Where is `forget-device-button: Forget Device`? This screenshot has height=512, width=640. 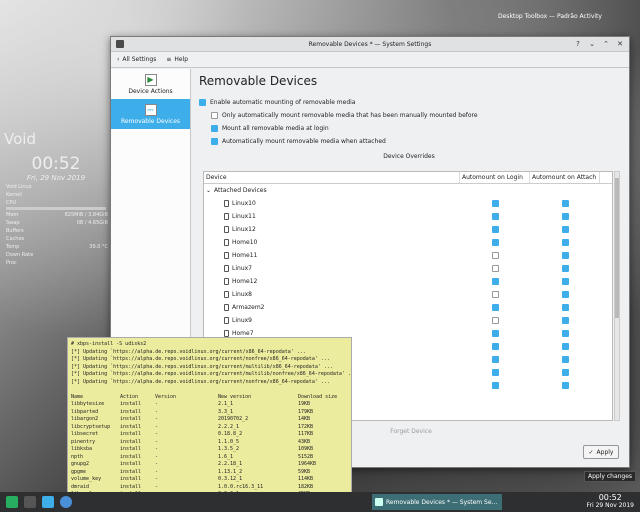 forget-device-button: Forget Device is located at coordinates (411, 432).